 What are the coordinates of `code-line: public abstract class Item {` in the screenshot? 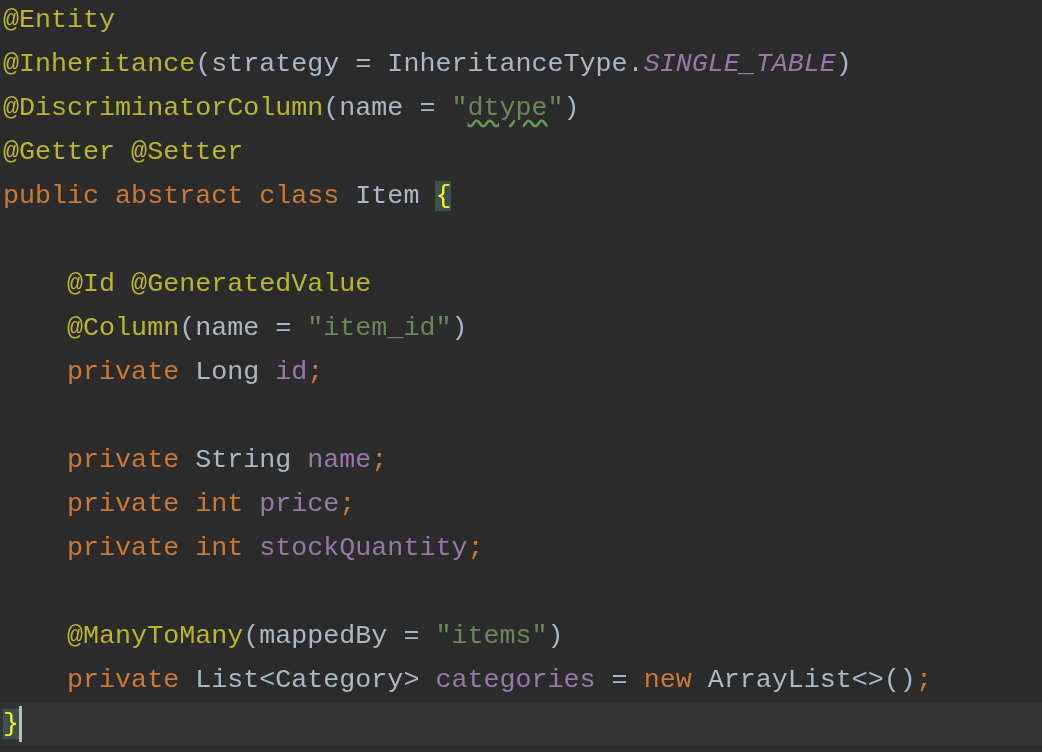 It's located at (227, 196).